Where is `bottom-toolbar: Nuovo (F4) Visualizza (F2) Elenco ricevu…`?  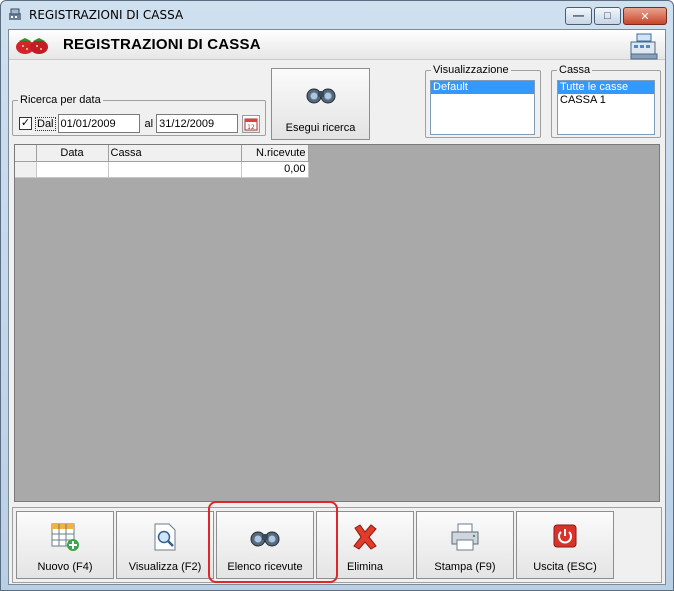 bottom-toolbar: Nuovo (F4) Visualizza (F2) Elenco ricevu… is located at coordinates (337, 542).